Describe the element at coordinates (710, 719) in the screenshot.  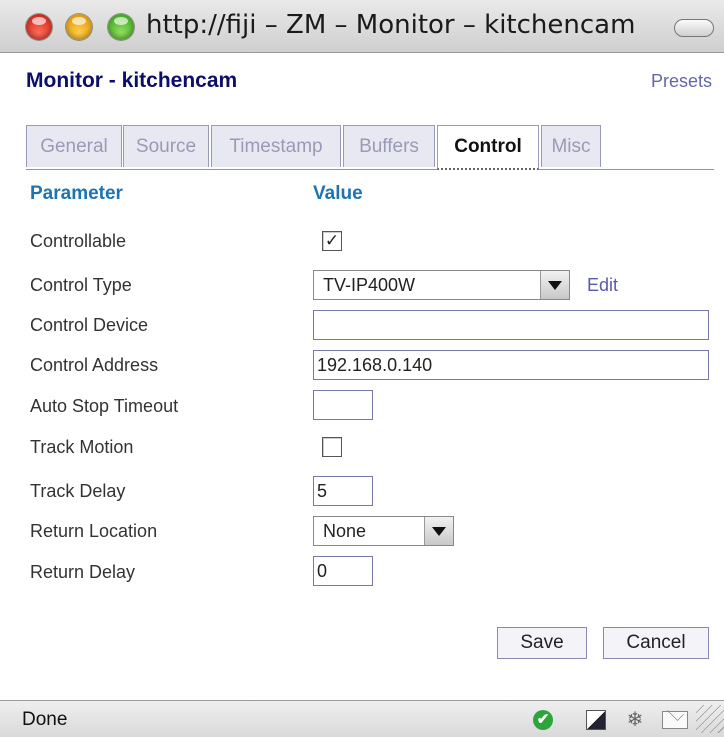
I see `resize-grip-icon` at that location.